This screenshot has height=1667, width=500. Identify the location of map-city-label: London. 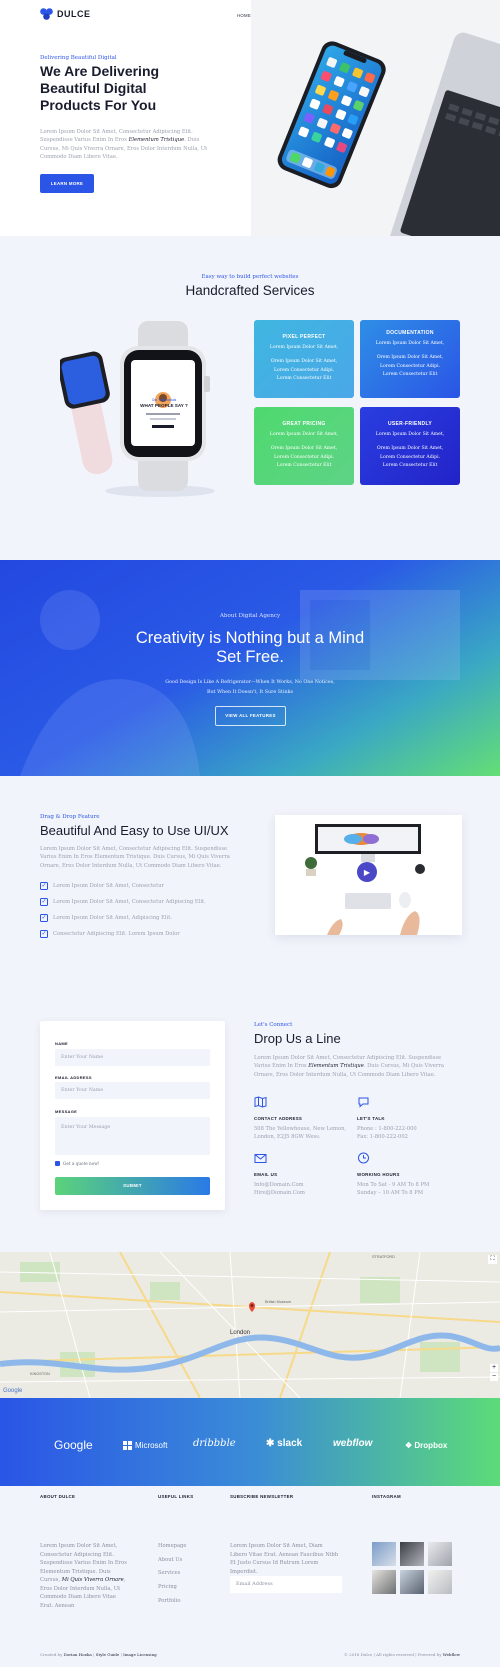
(240, 1333).